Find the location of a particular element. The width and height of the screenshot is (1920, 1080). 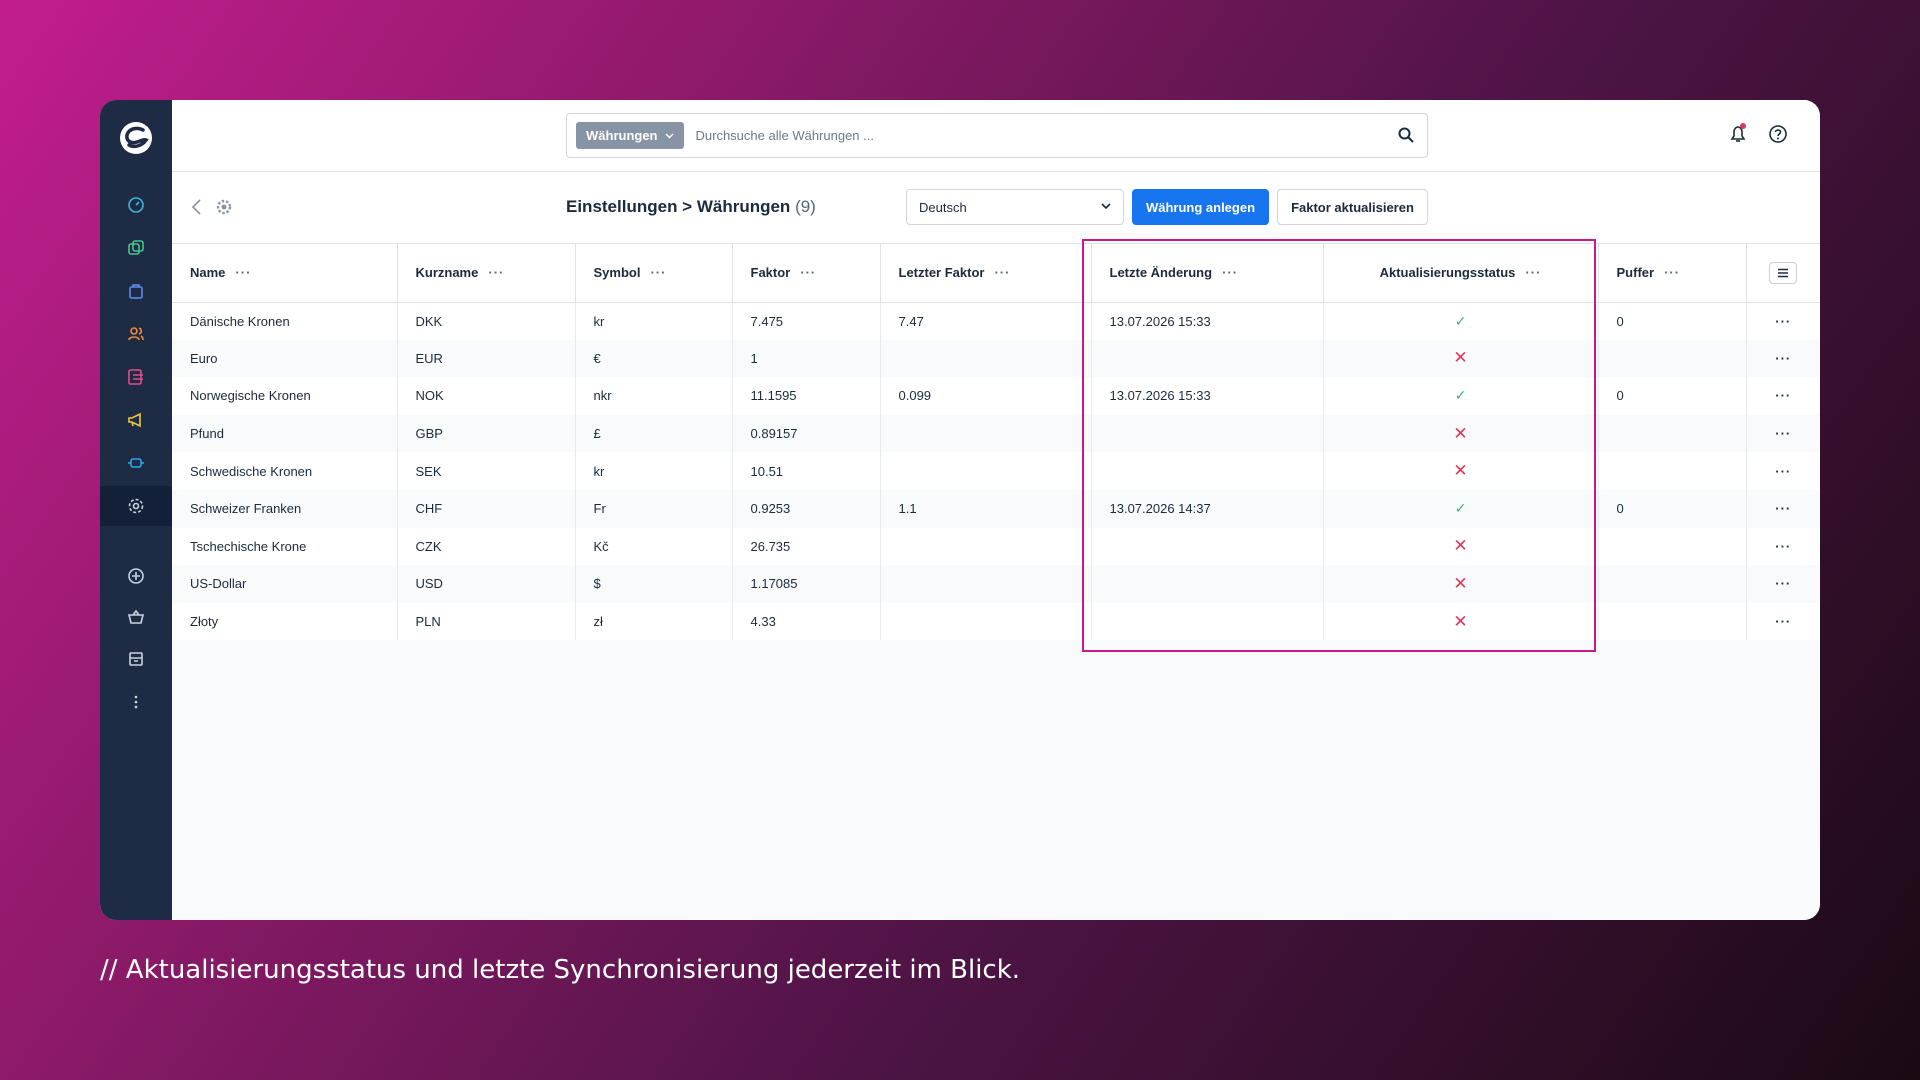

column-header-label: Letzte Änderung is located at coordinates (1161, 273).